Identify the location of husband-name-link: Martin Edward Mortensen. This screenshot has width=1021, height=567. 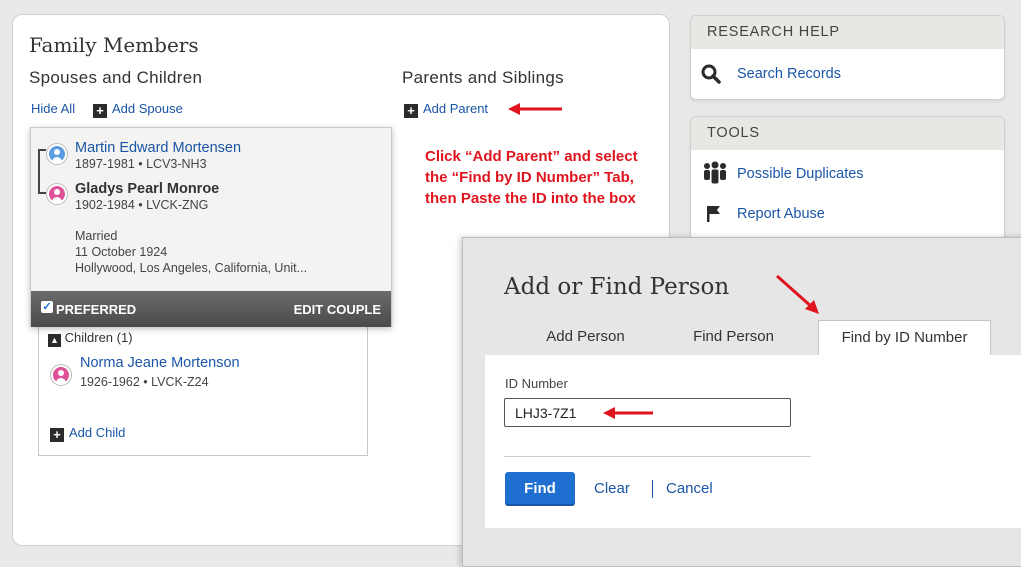
(158, 148).